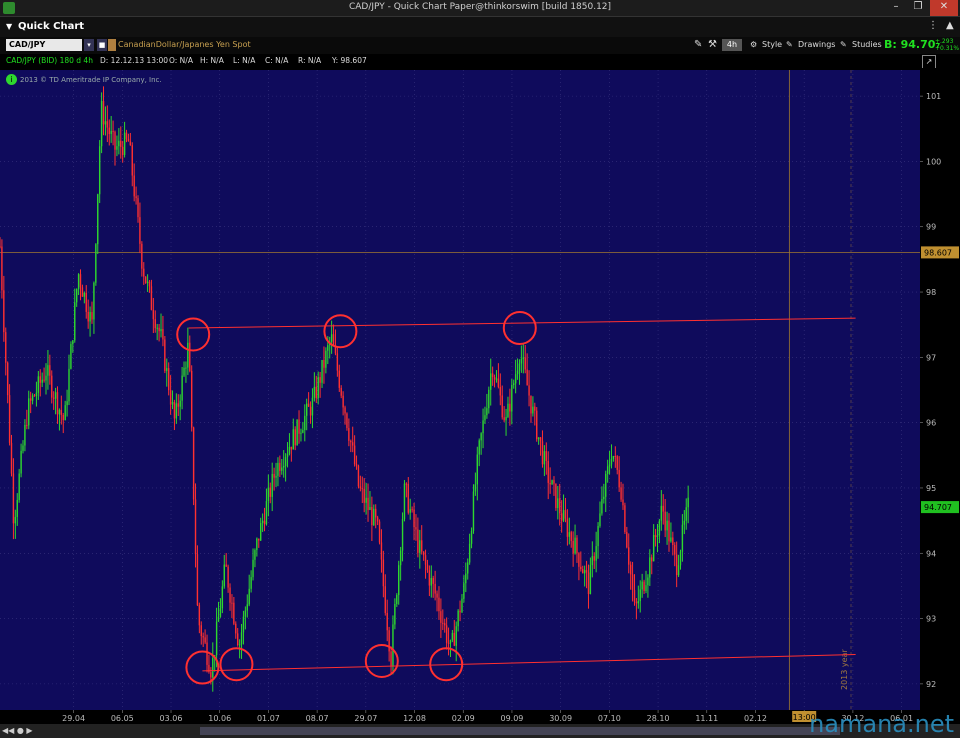 Image resolution: width=960 pixels, height=738 pixels. What do you see at coordinates (867, 44) in the screenshot?
I see `studies-button: Studies` at bounding box center [867, 44].